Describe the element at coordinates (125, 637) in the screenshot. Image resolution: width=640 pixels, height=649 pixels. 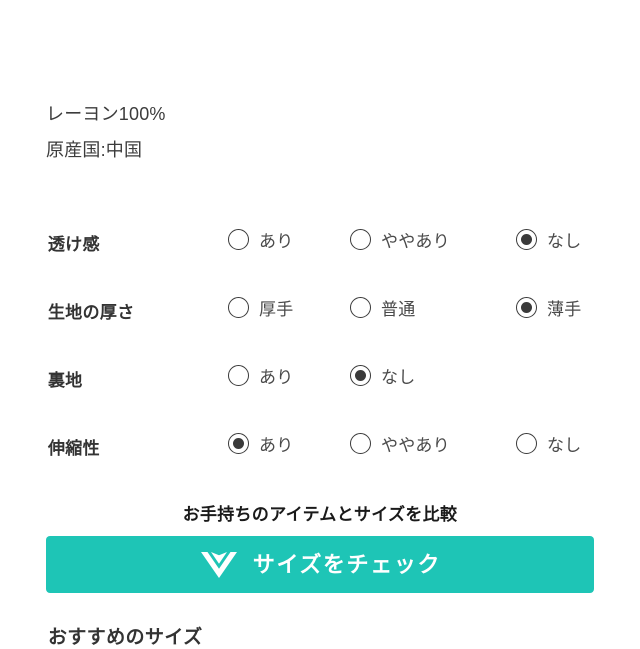
I see `recommended-size-heading: おすすめのサイズ` at that location.